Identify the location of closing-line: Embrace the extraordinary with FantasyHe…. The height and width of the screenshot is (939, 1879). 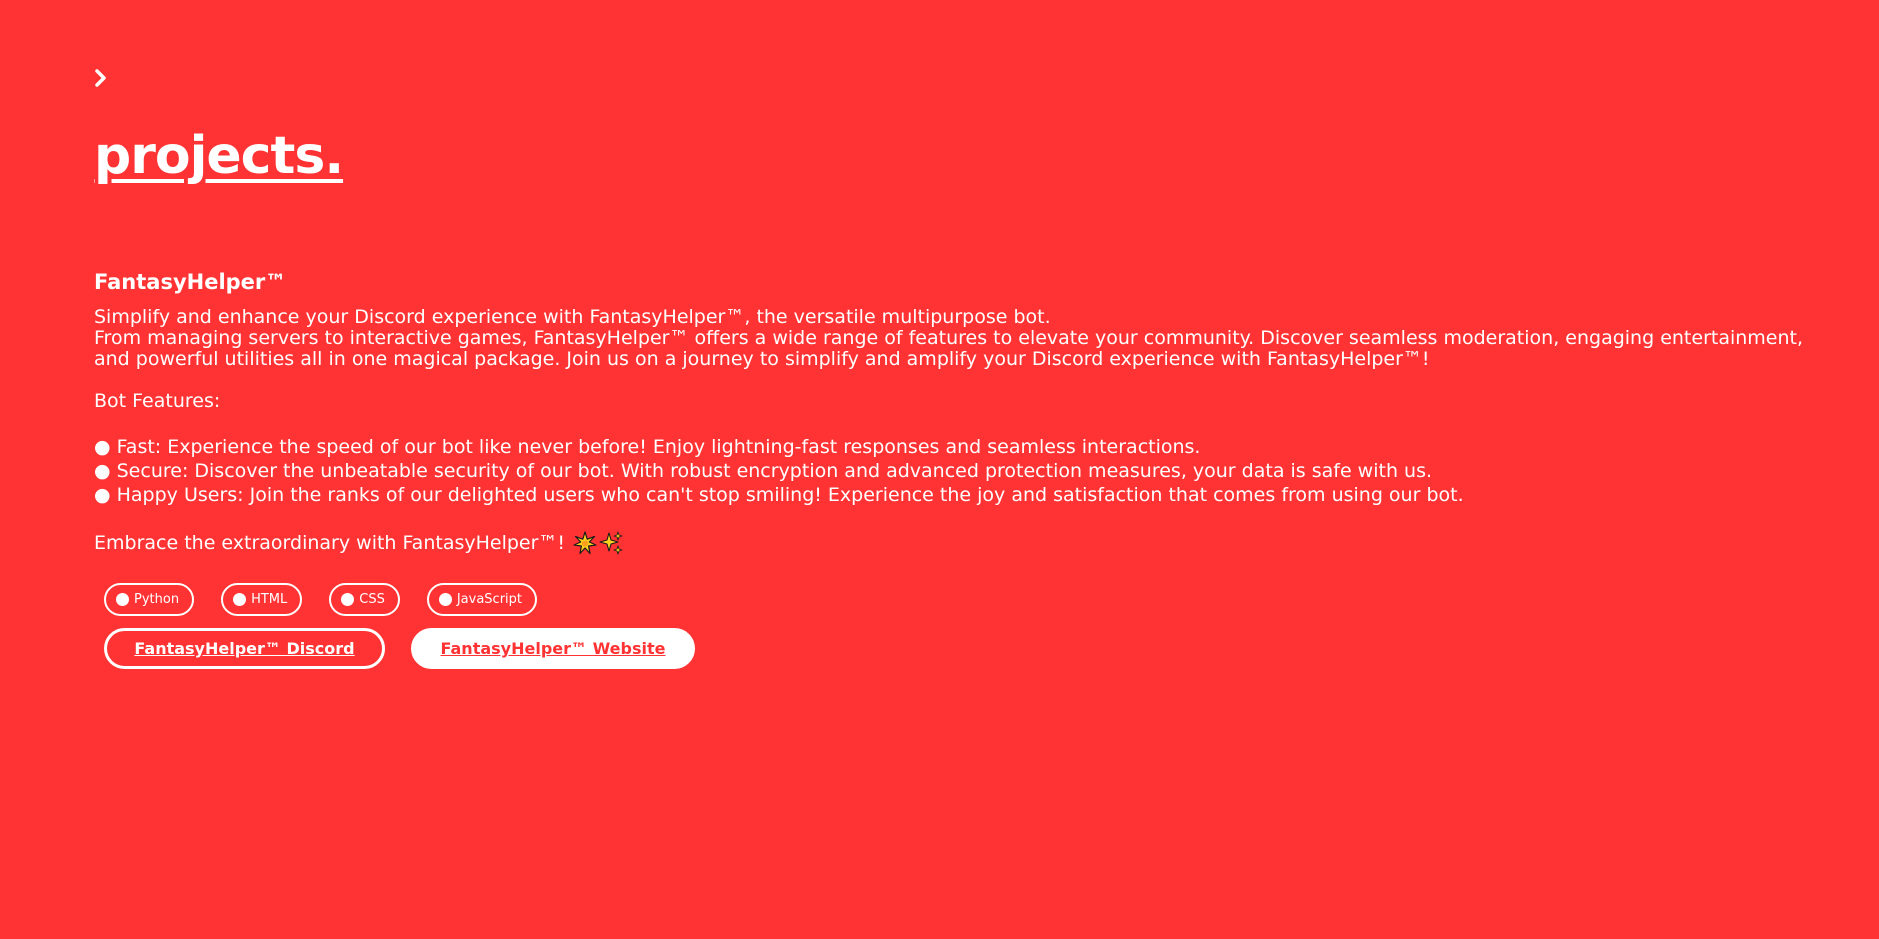
(944, 543).